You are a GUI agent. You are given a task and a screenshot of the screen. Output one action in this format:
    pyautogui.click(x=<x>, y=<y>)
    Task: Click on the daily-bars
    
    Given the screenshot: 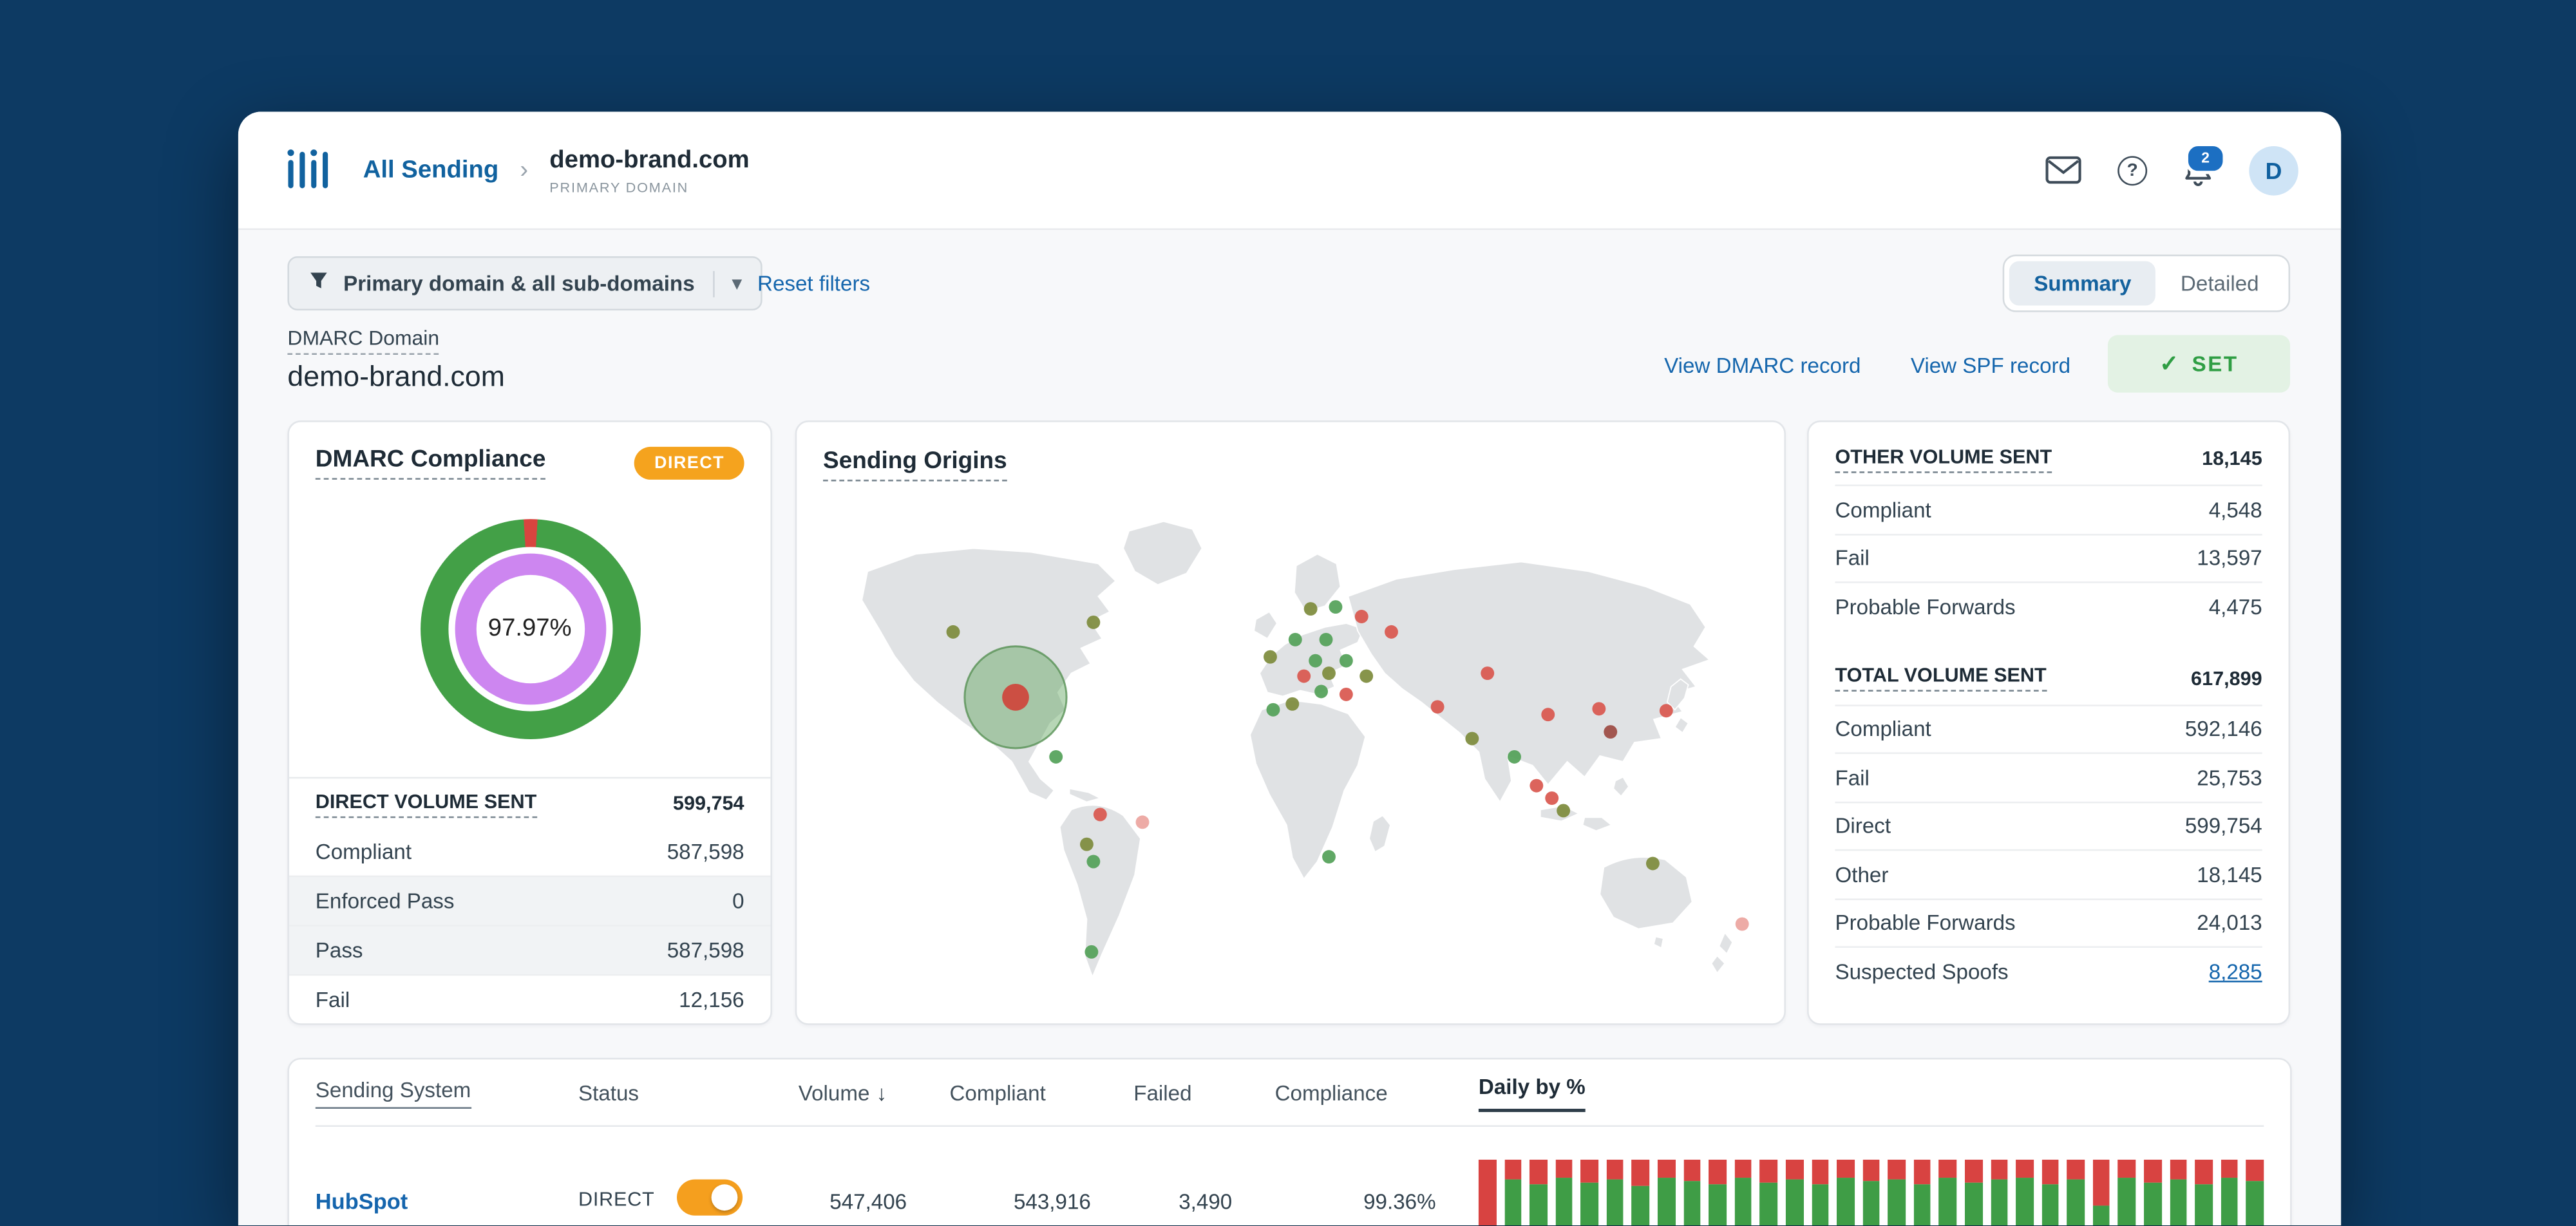 What is the action you would take?
    pyautogui.click(x=1871, y=1193)
    